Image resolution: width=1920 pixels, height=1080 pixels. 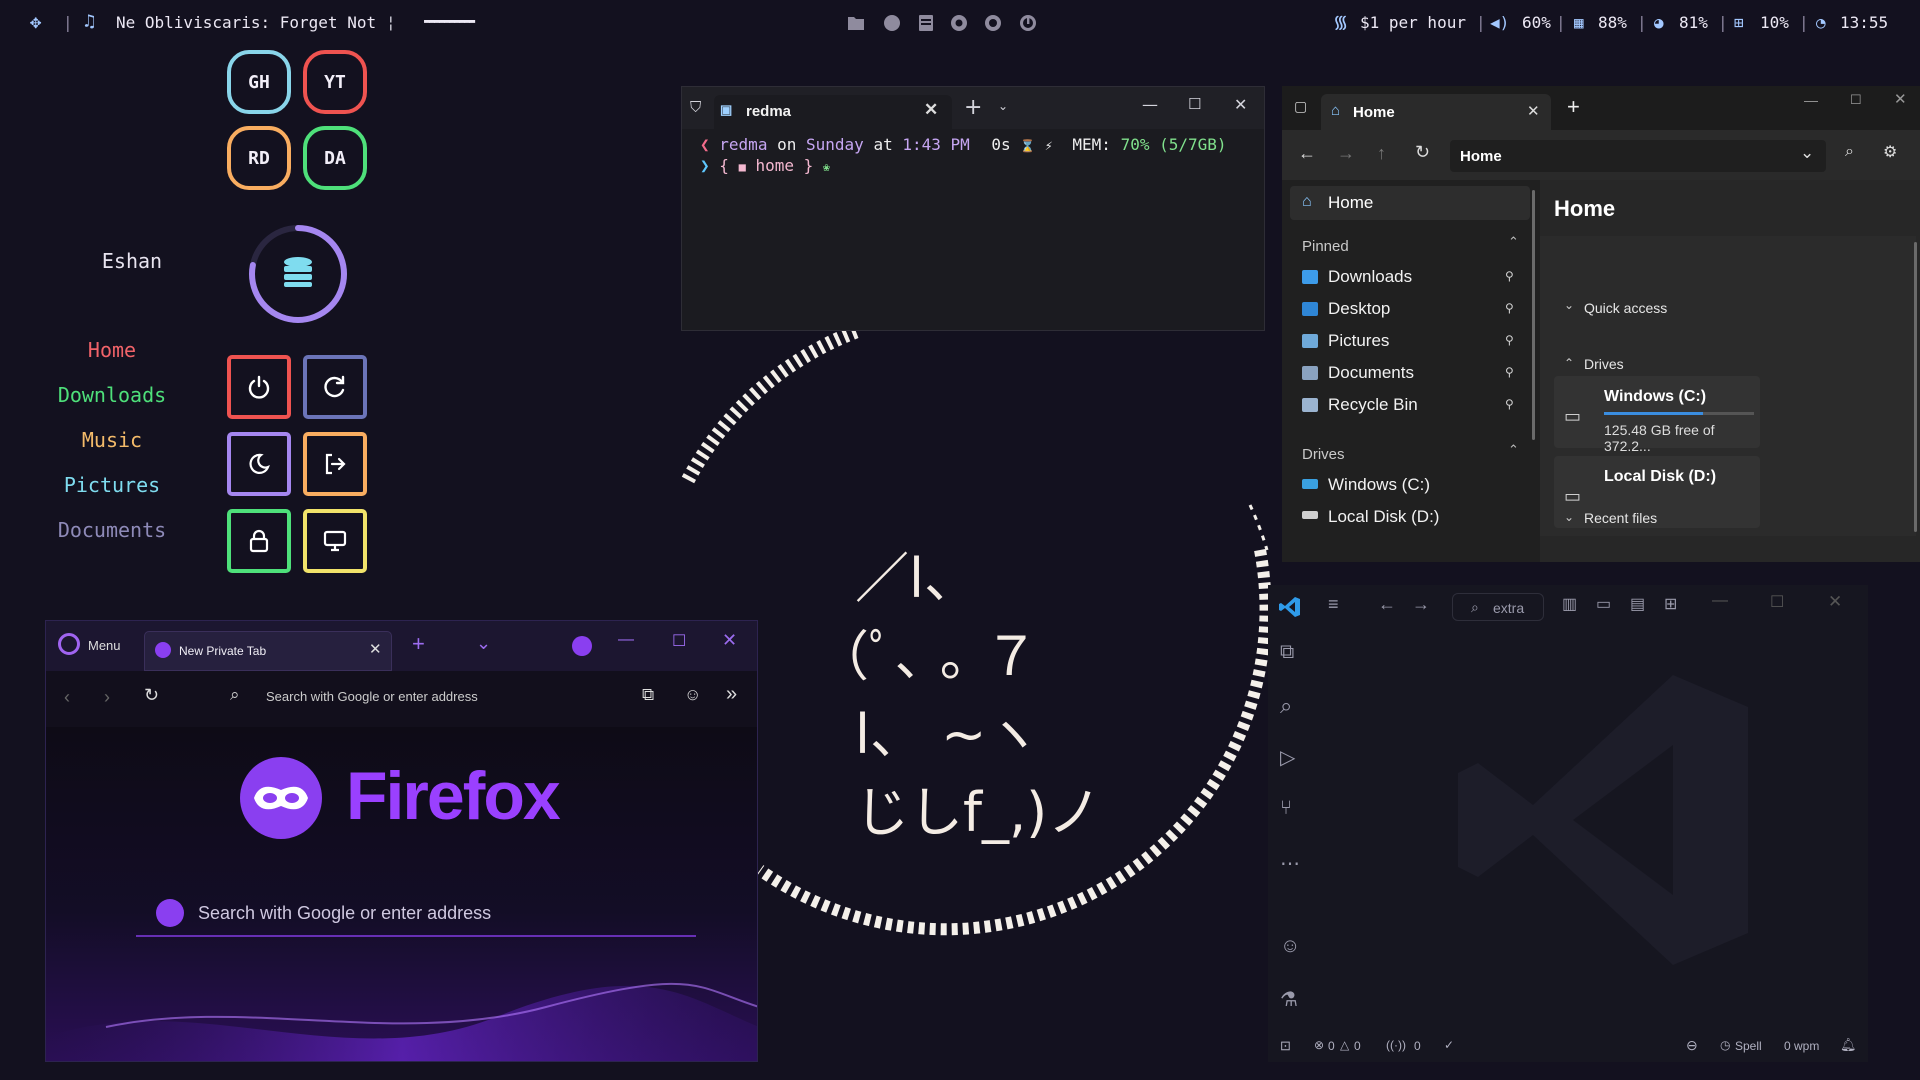 What do you see at coordinates (1625, 308) in the screenshot?
I see `quick-access-header: Quick access` at bounding box center [1625, 308].